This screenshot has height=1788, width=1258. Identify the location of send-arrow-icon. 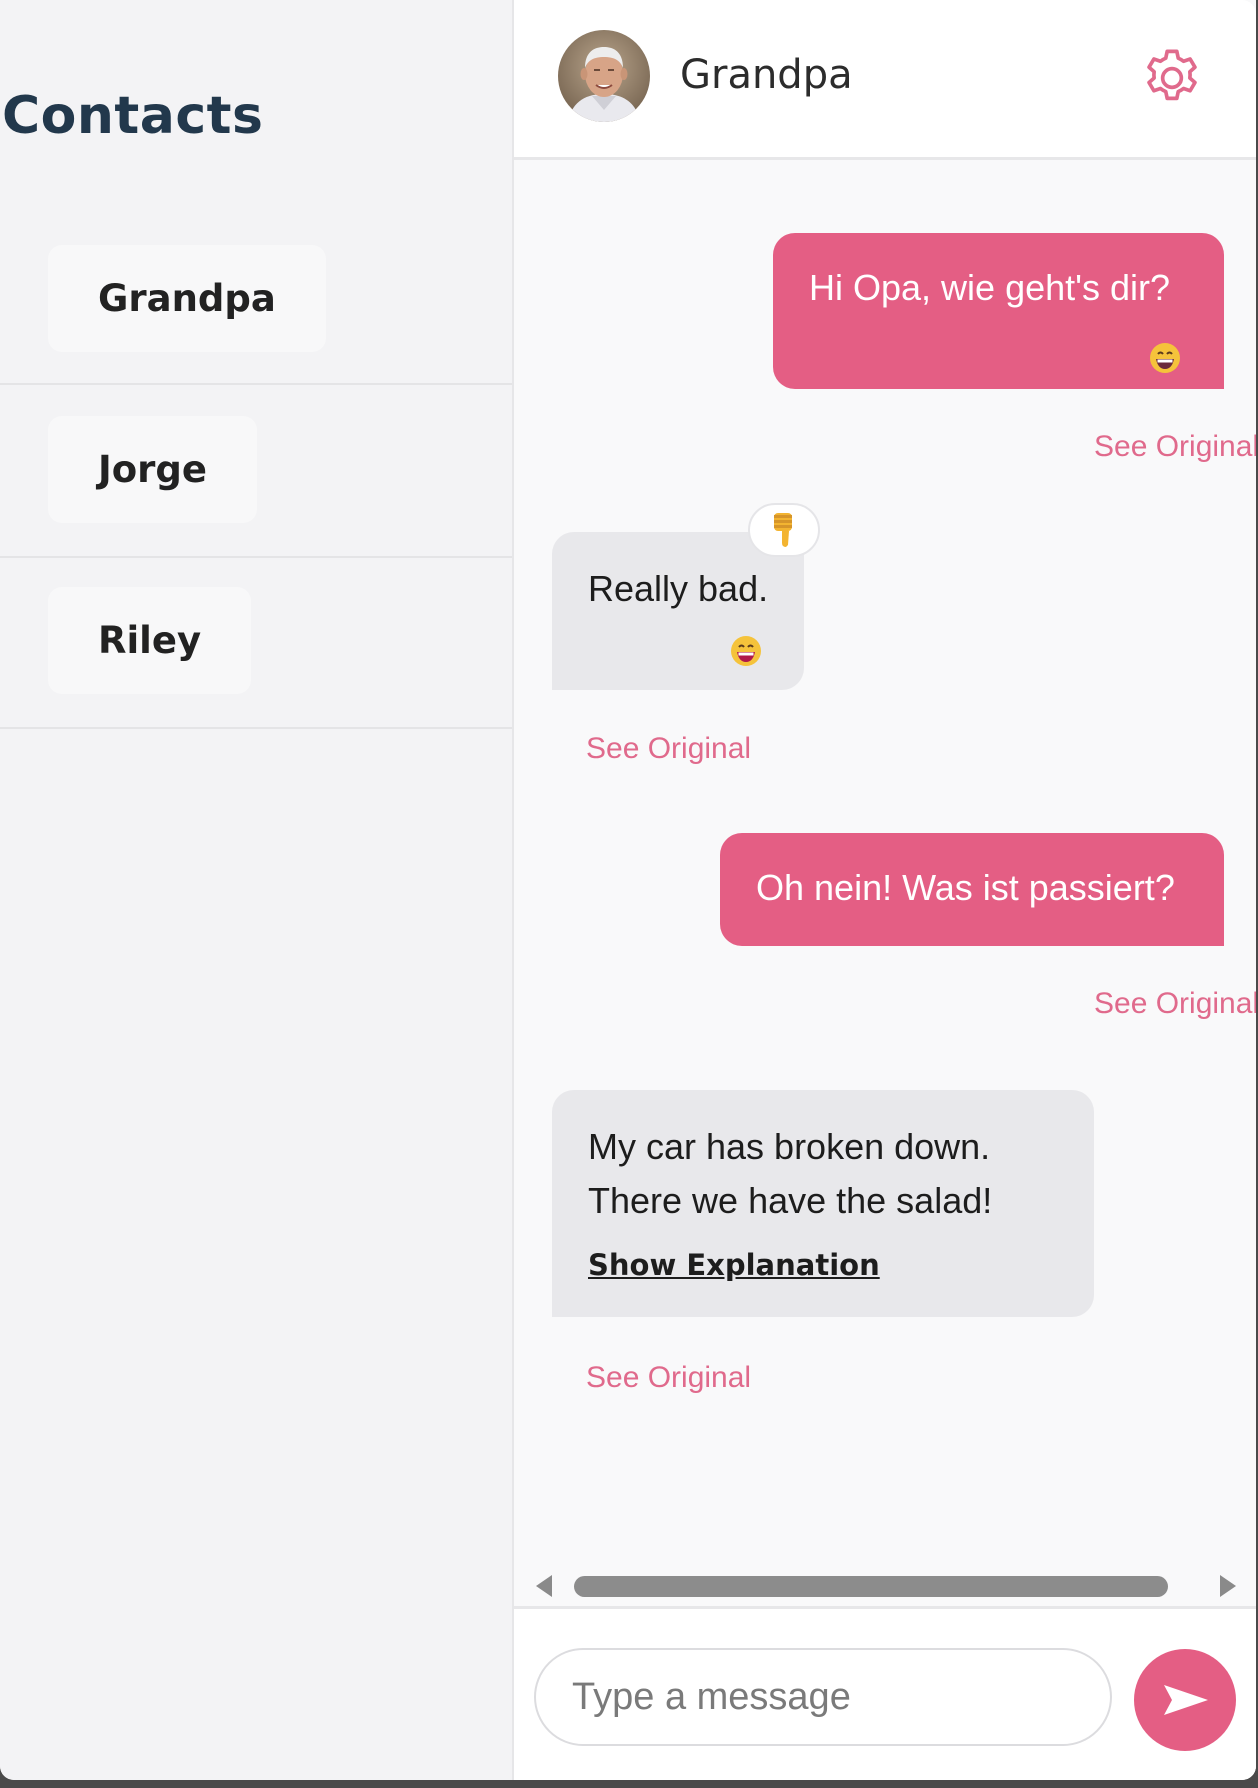
(1186, 1700).